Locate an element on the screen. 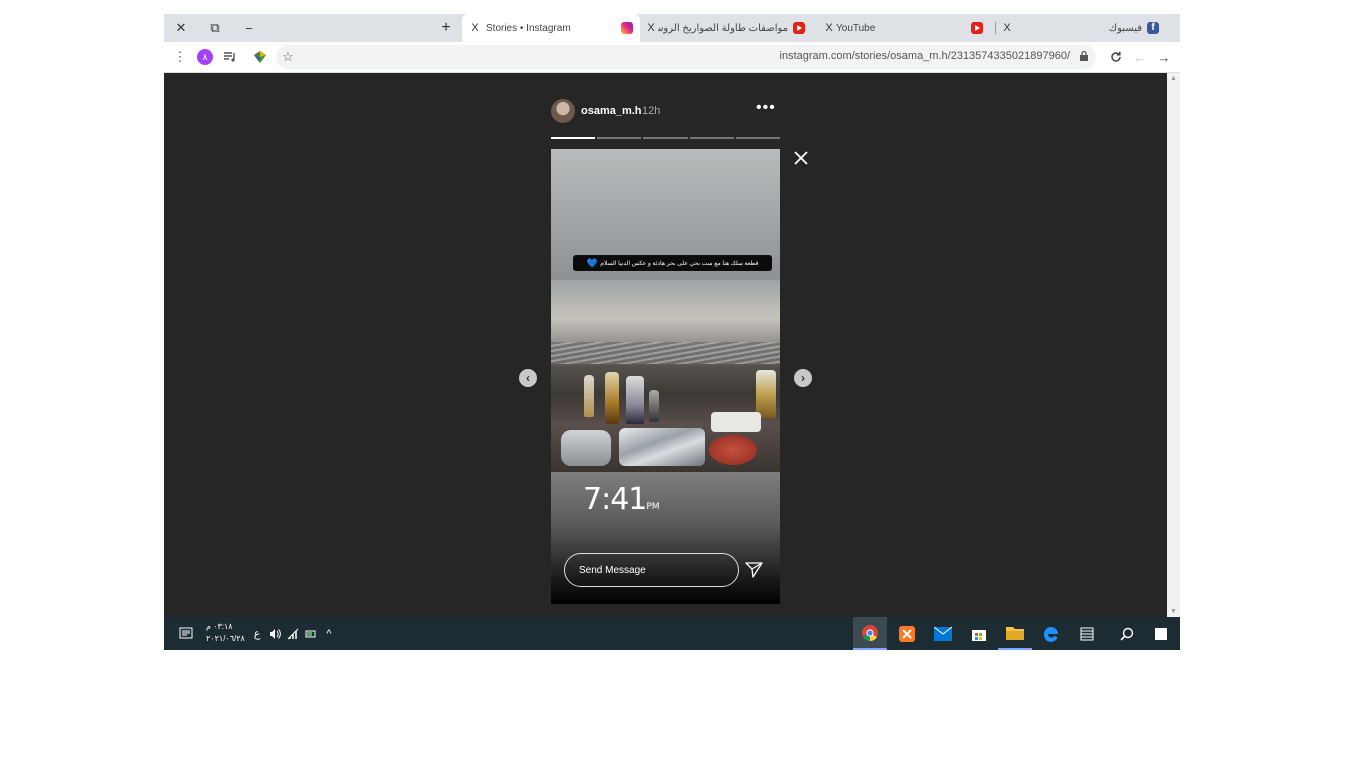  bookmark-star-icon: ☆ is located at coordinates (288, 57).